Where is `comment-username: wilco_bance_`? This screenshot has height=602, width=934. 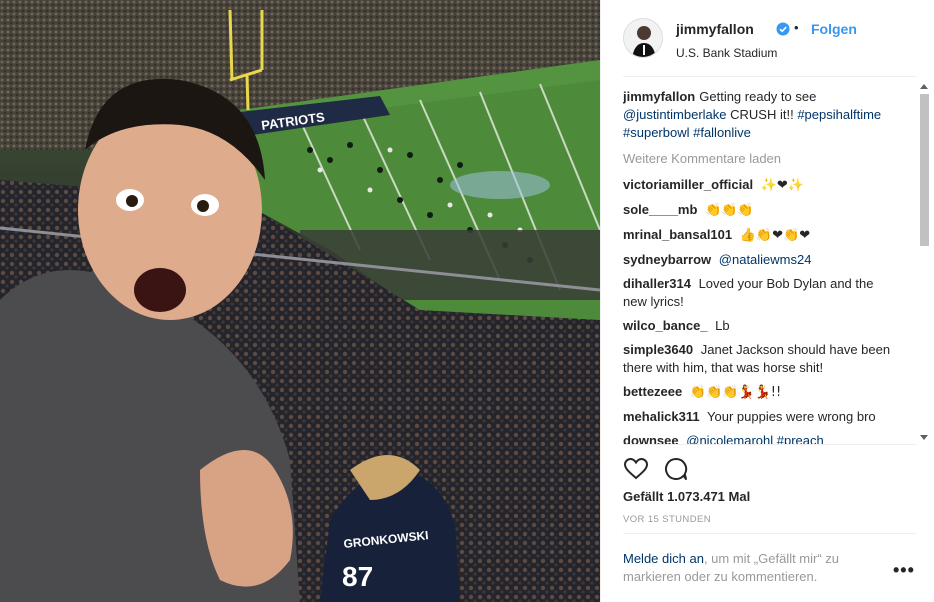 comment-username: wilco_bance_ is located at coordinates (665, 325).